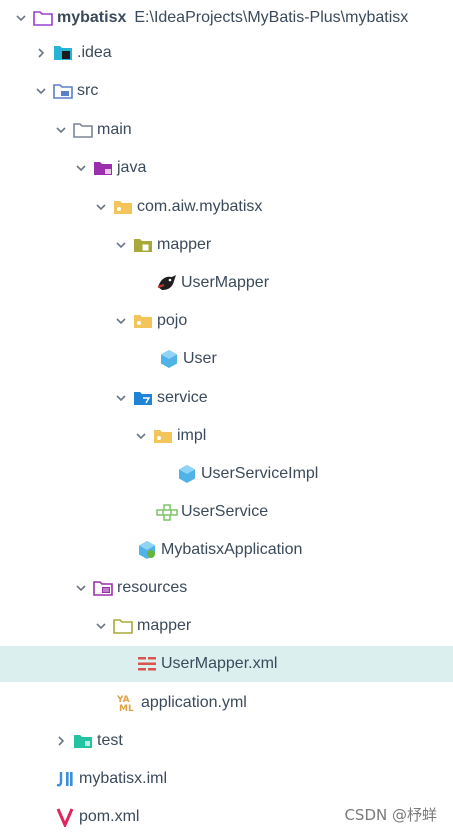 The height and width of the screenshot is (835, 453). I want to click on tree-node-user-service: UserService, so click(226, 512).